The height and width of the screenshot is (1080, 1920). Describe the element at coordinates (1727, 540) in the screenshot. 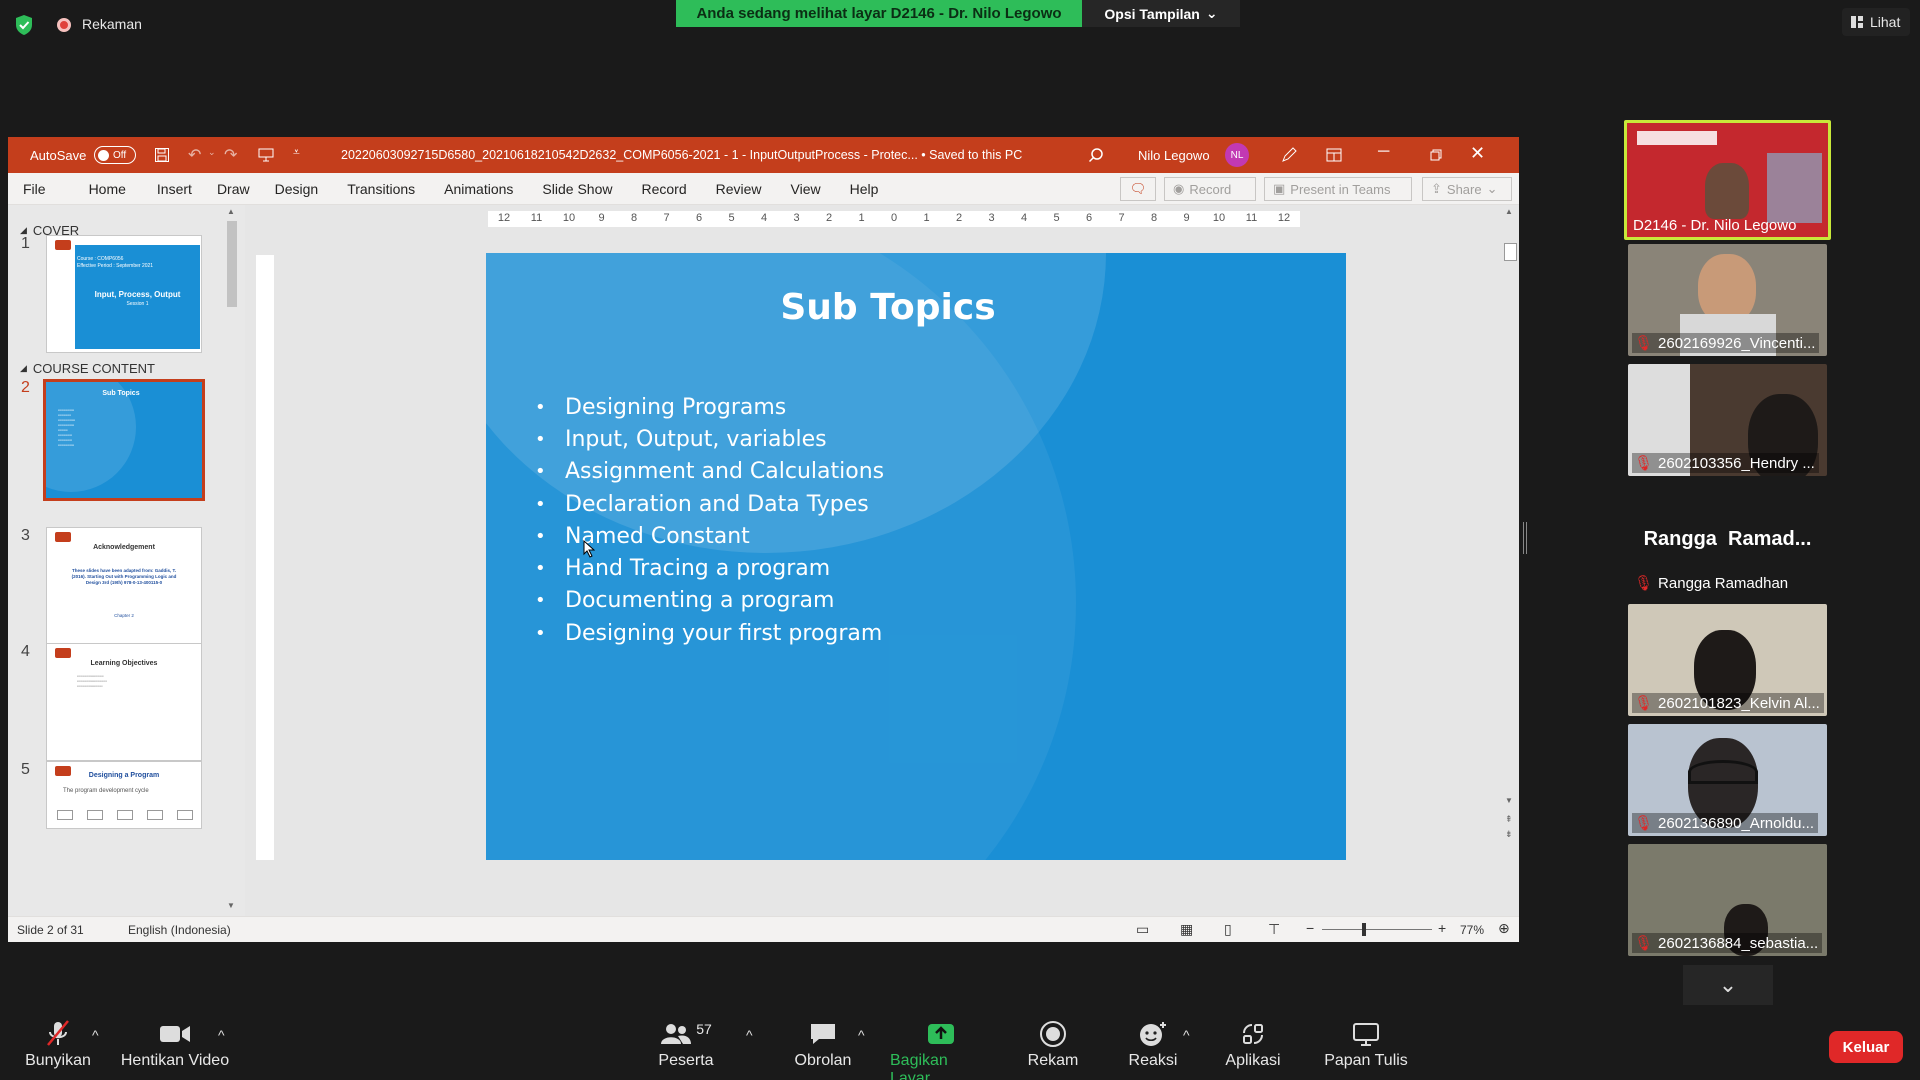

I see `participant-tile-no-video: Rangga Ramad... 🎙 Rangga Ramadhan` at that location.